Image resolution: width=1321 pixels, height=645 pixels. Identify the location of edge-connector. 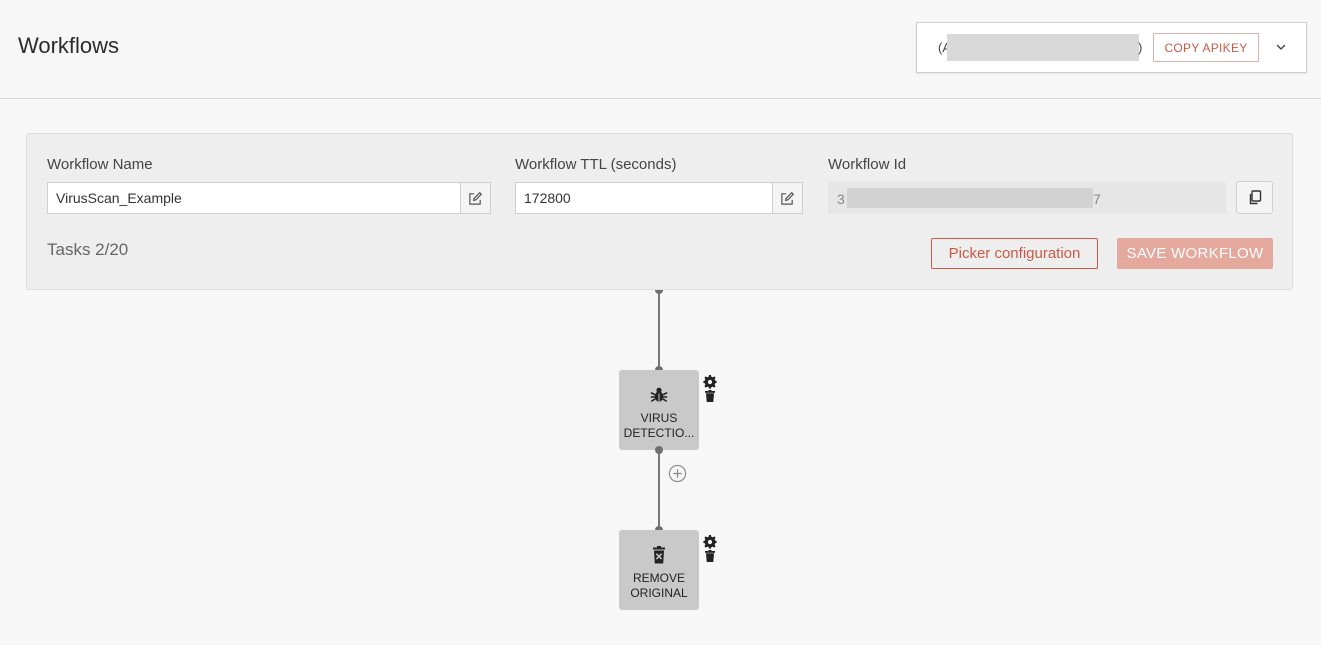
(659, 450).